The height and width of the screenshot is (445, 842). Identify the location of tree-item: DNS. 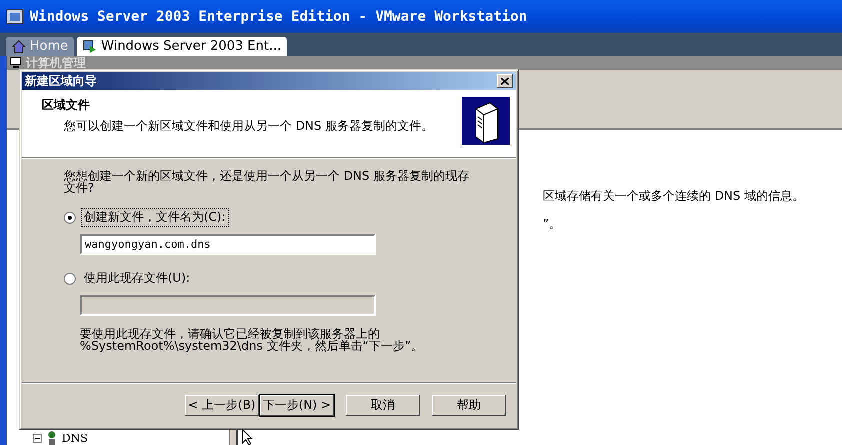
(131, 438).